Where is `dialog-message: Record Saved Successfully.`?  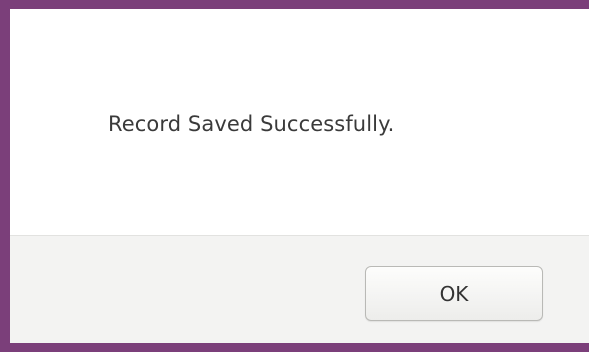 dialog-message: Record Saved Successfully. is located at coordinates (251, 124).